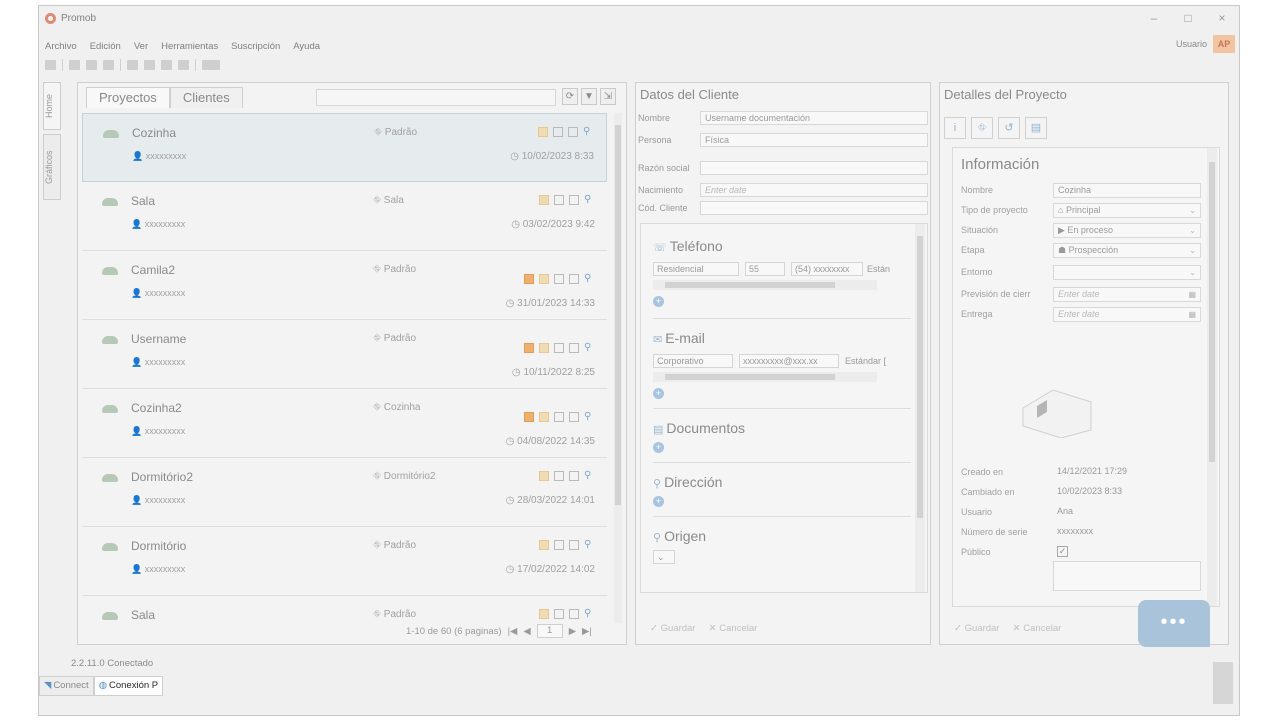 This screenshot has width=1280, height=720. Describe the element at coordinates (1127, 250) in the screenshot. I see `etapa-select: ☗ Prospección ⌄` at that location.